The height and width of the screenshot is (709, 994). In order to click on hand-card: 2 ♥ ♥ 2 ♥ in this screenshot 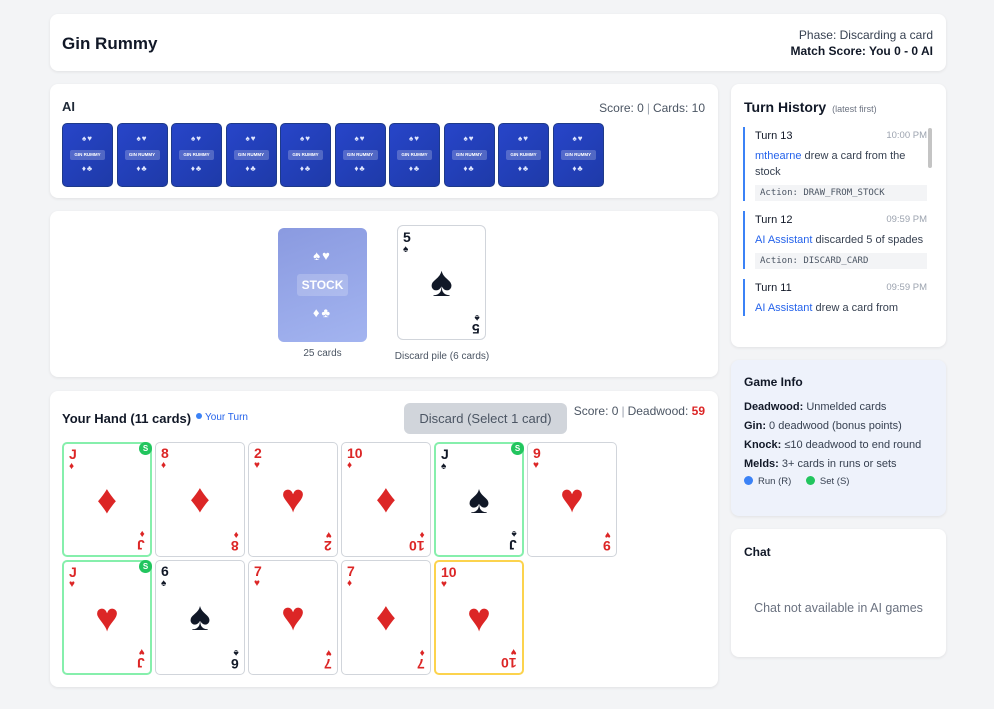, I will do `click(293, 499)`.